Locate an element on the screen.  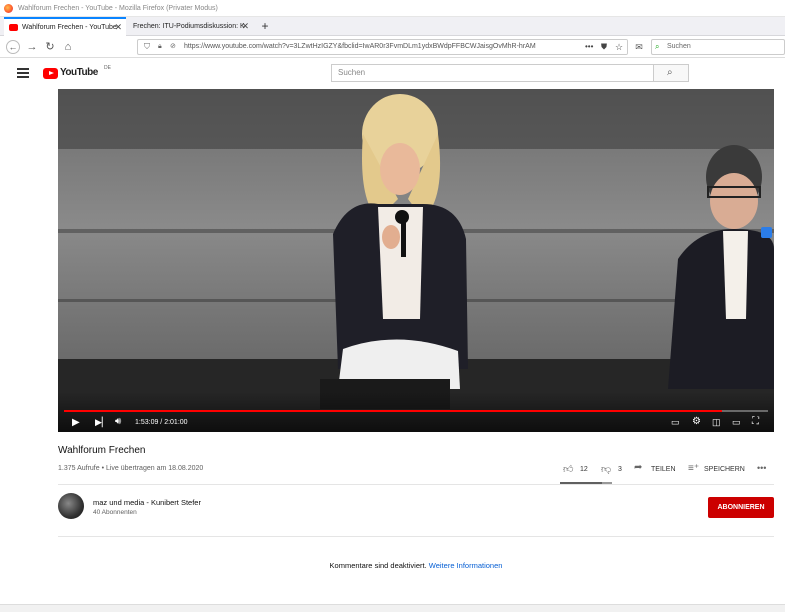
like-icon: 👍︎ is located at coordinates (568, 469).